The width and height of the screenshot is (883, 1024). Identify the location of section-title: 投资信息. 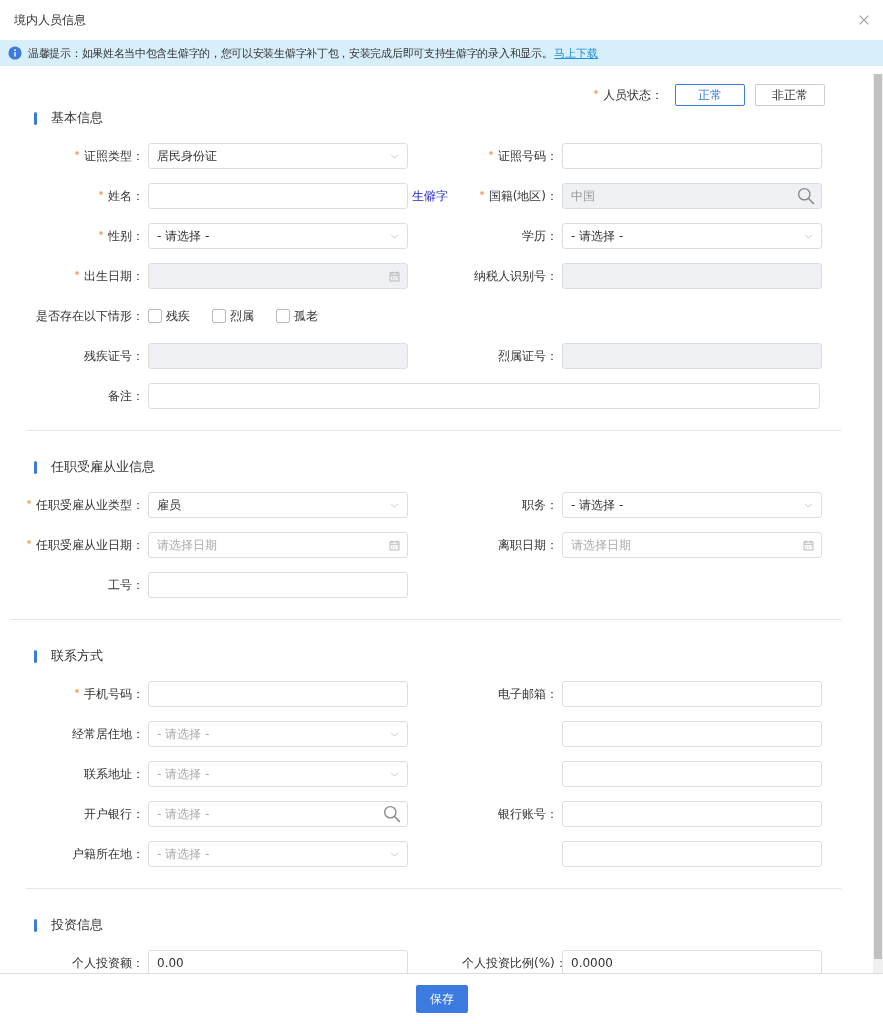
(77, 925).